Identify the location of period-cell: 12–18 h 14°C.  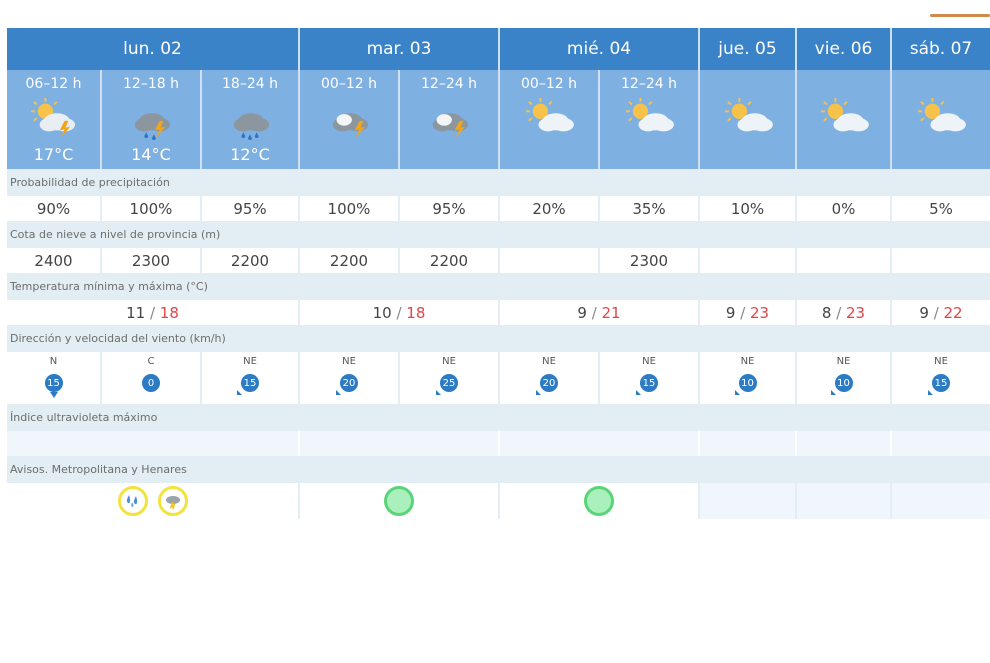
(152, 119).